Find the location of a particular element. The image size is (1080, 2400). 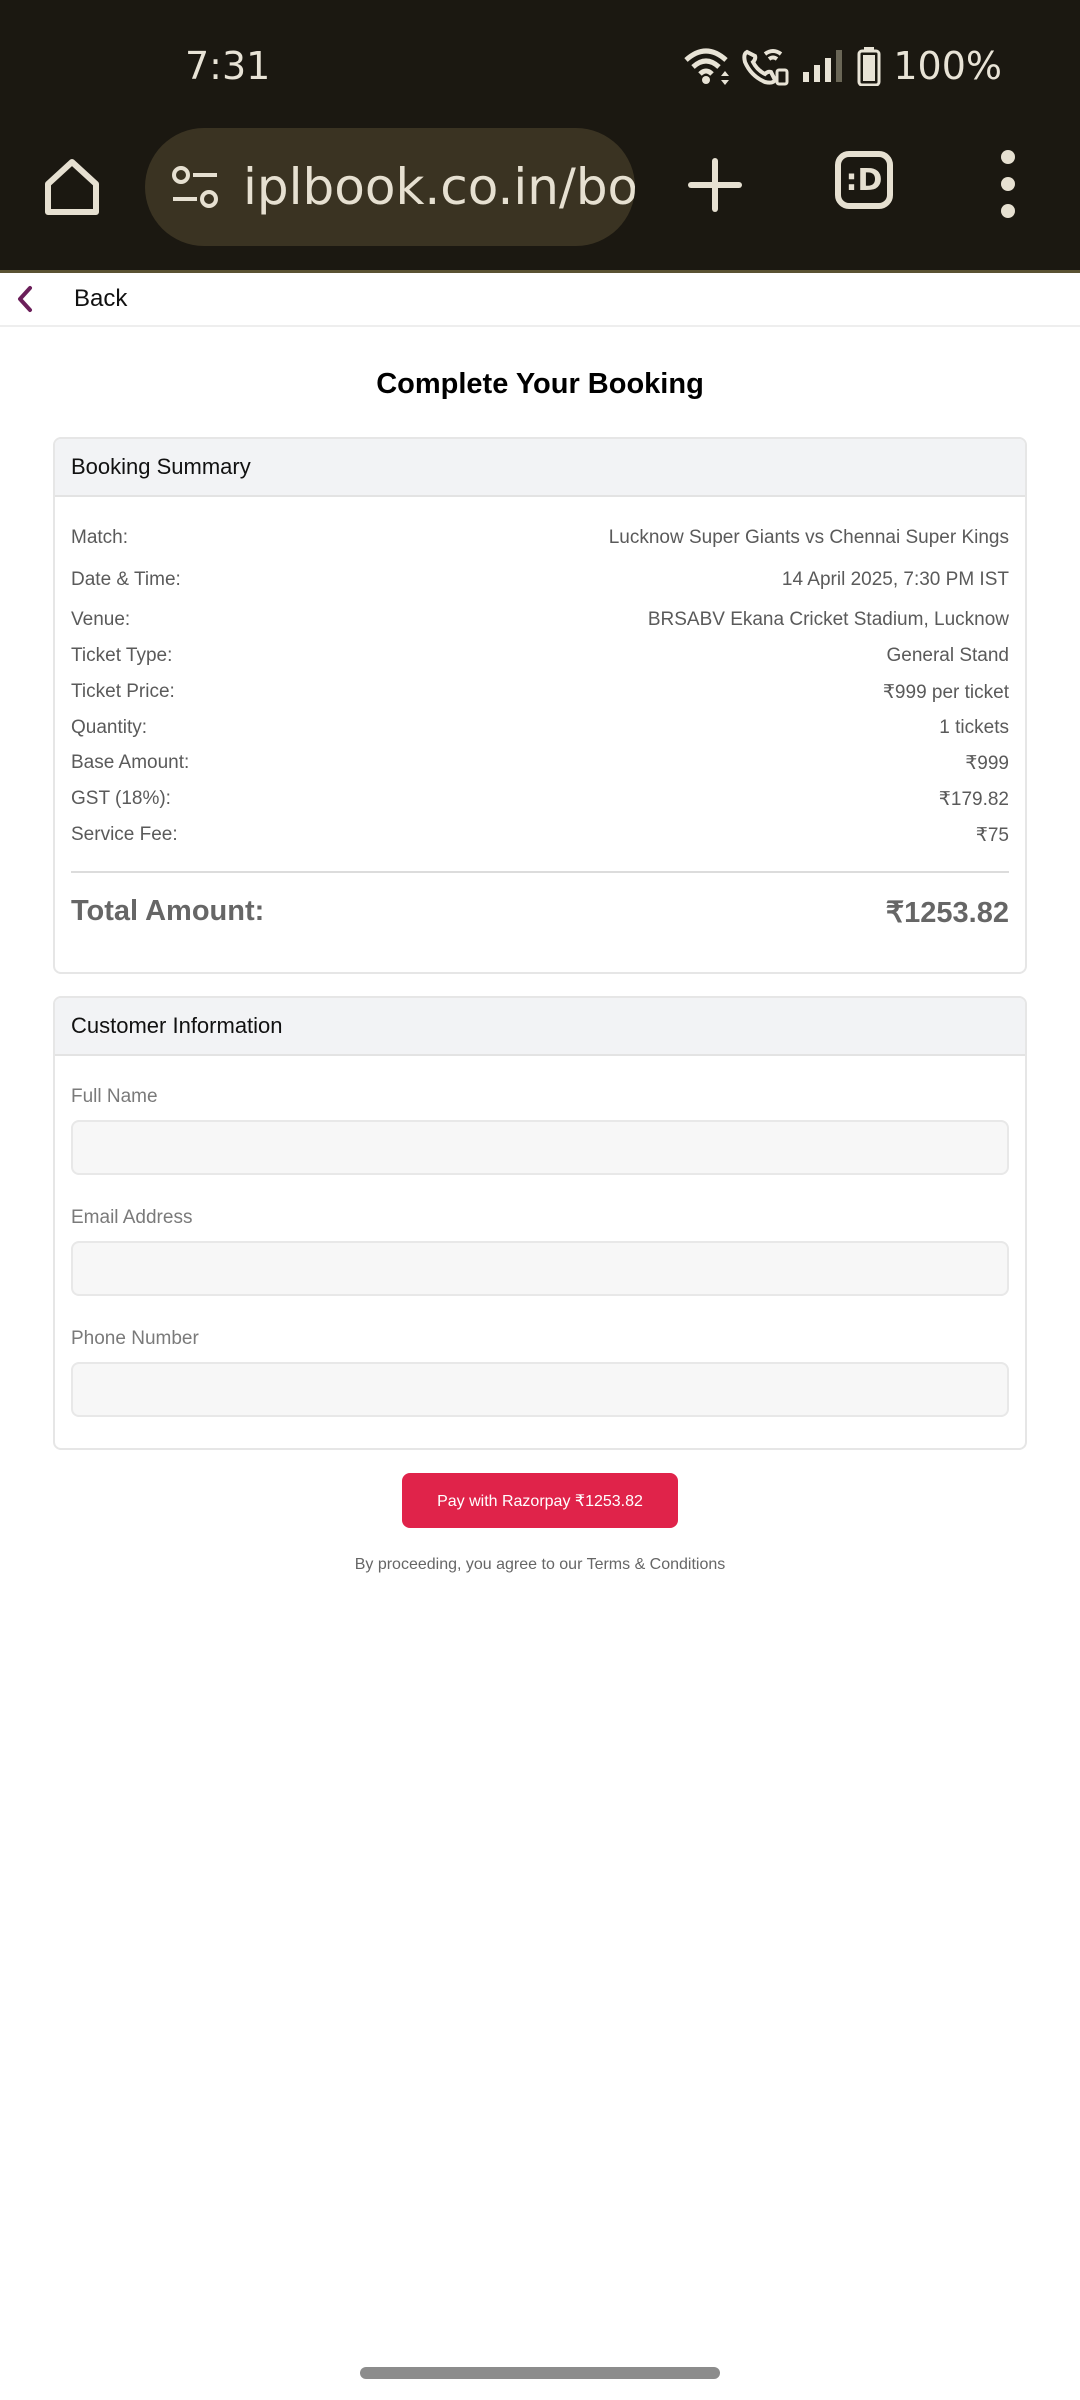

summary-value: ₹999 is located at coordinates (987, 763).